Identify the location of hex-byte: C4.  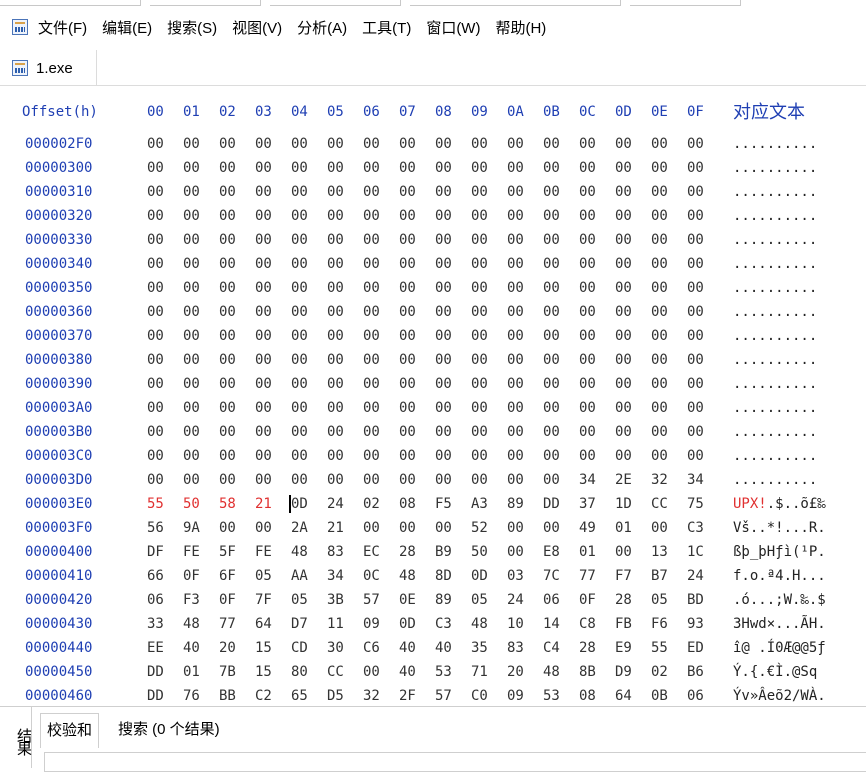
(551, 648).